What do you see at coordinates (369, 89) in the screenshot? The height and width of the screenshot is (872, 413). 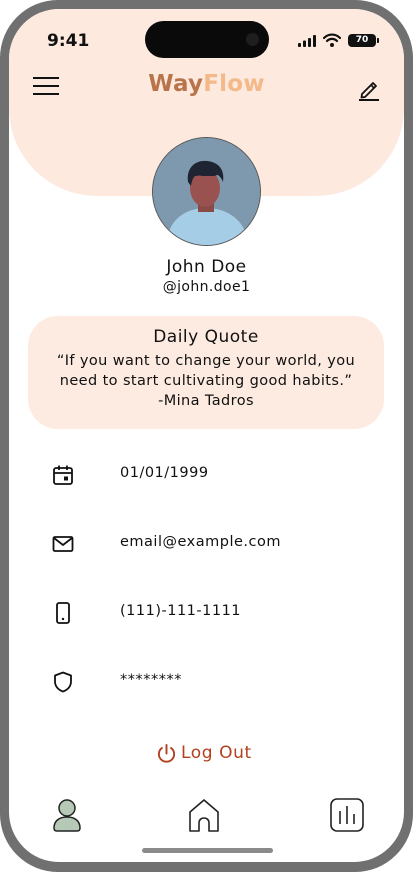 I see `pencil-edit-icon` at bounding box center [369, 89].